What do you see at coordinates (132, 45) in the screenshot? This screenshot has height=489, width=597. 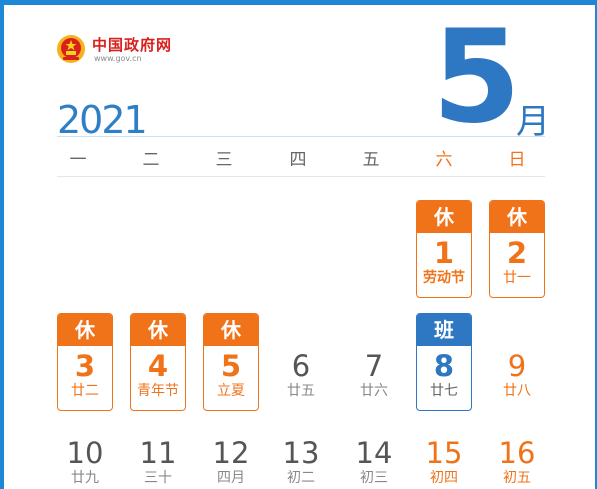 I see `logo-name: 中国政府网` at bounding box center [132, 45].